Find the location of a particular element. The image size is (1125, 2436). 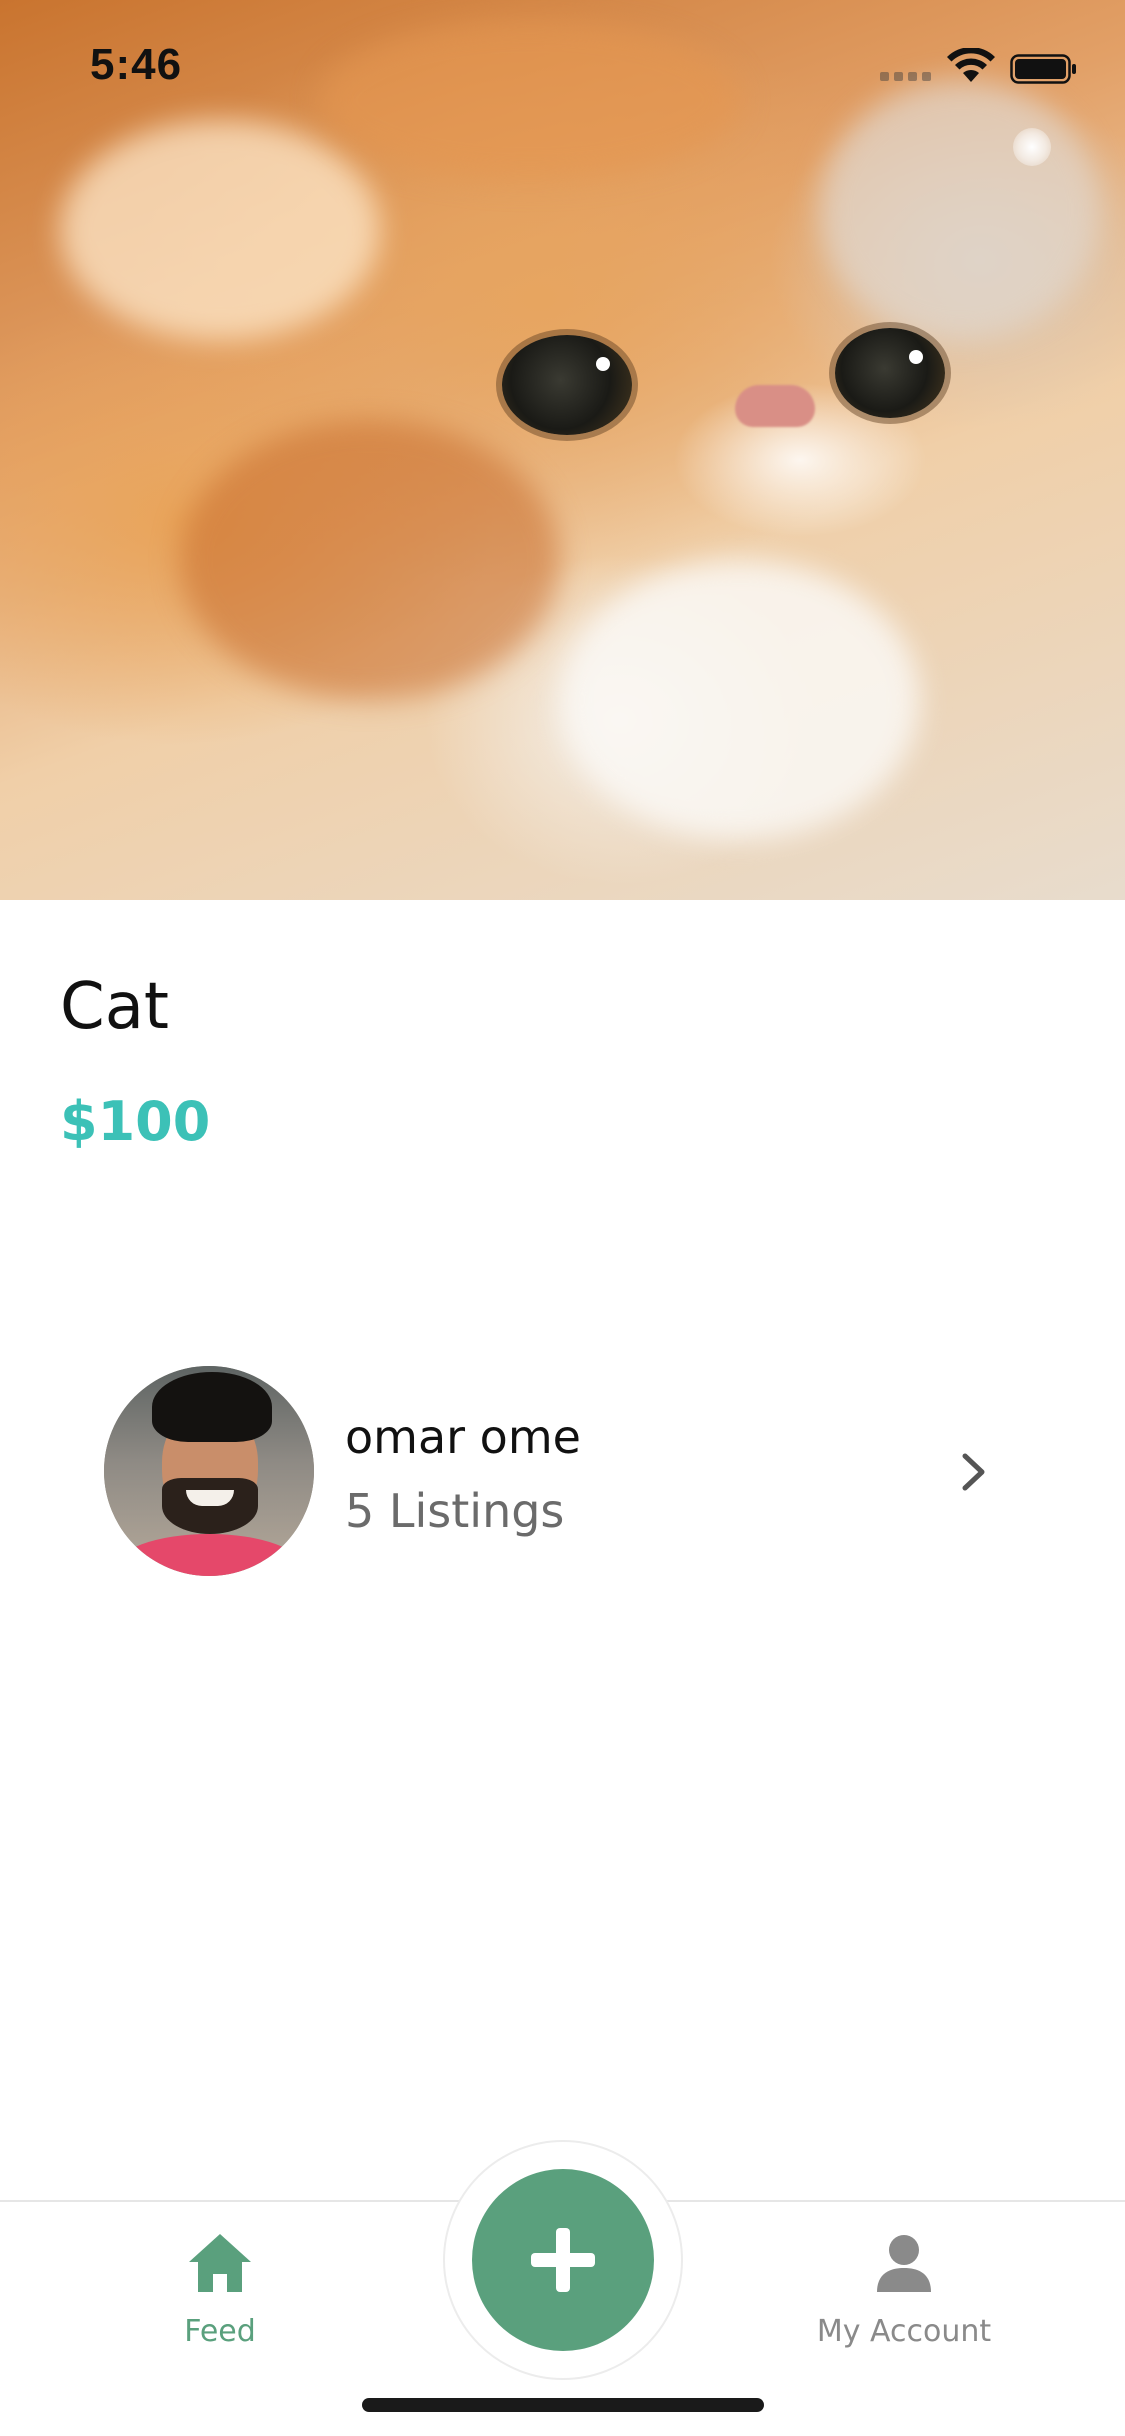

person-icon is located at coordinates (904, 2263).